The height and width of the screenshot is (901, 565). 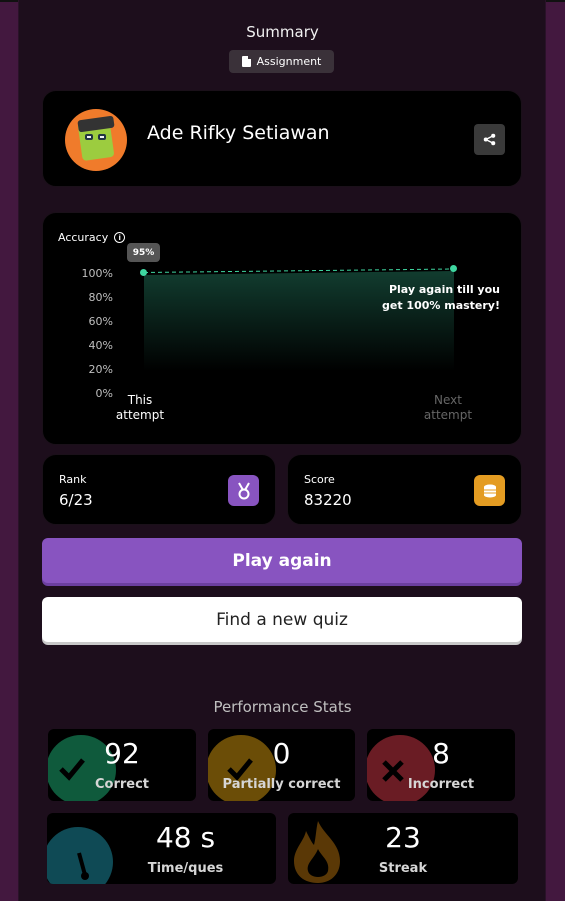 What do you see at coordinates (96, 140) in the screenshot?
I see `avatar` at bounding box center [96, 140].